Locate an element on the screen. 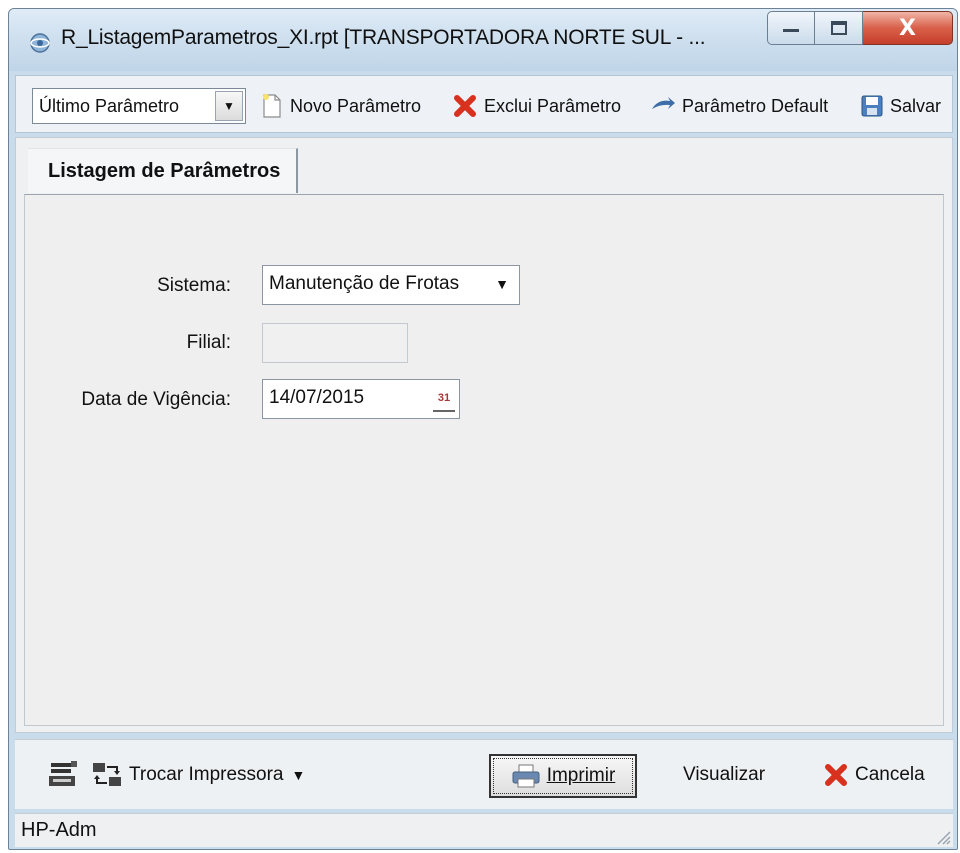  novo-parametro-button: Novo Parâmetro is located at coordinates (340, 106).